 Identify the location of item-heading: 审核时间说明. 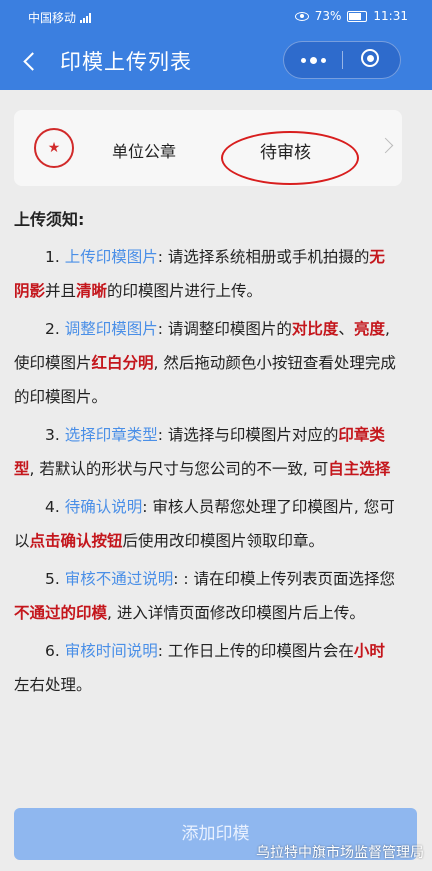
(111, 651).